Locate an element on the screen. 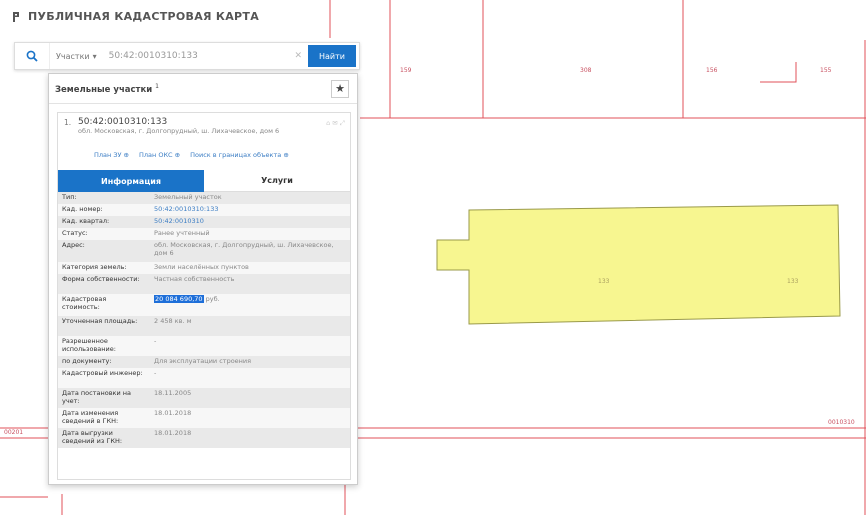  table-row: Кадастровый инженер: - is located at coordinates (204, 378).